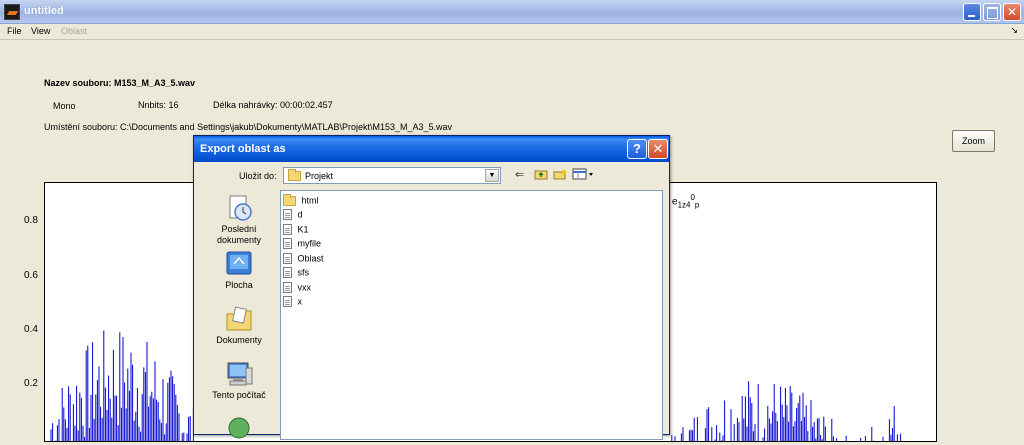 The image size is (1024, 445). I want to click on ytick-label: 0.8, so click(31, 220).